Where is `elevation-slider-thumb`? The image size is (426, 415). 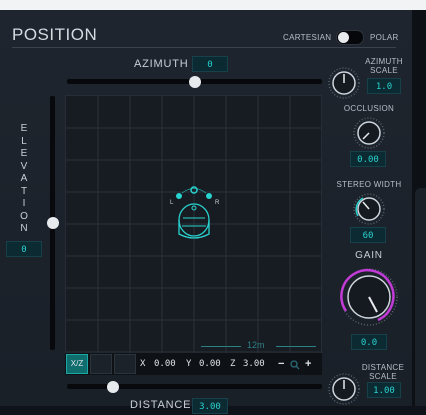 elevation-slider-thumb is located at coordinates (53, 223).